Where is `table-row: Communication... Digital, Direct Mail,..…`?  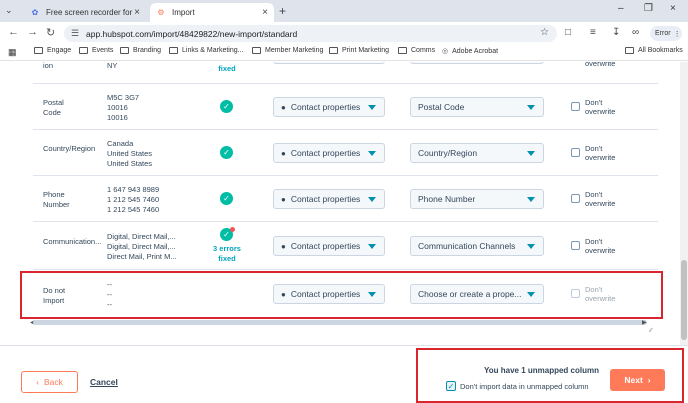
table-row: Communication... Digital, Direct Mail,..… is located at coordinates (345, 246).